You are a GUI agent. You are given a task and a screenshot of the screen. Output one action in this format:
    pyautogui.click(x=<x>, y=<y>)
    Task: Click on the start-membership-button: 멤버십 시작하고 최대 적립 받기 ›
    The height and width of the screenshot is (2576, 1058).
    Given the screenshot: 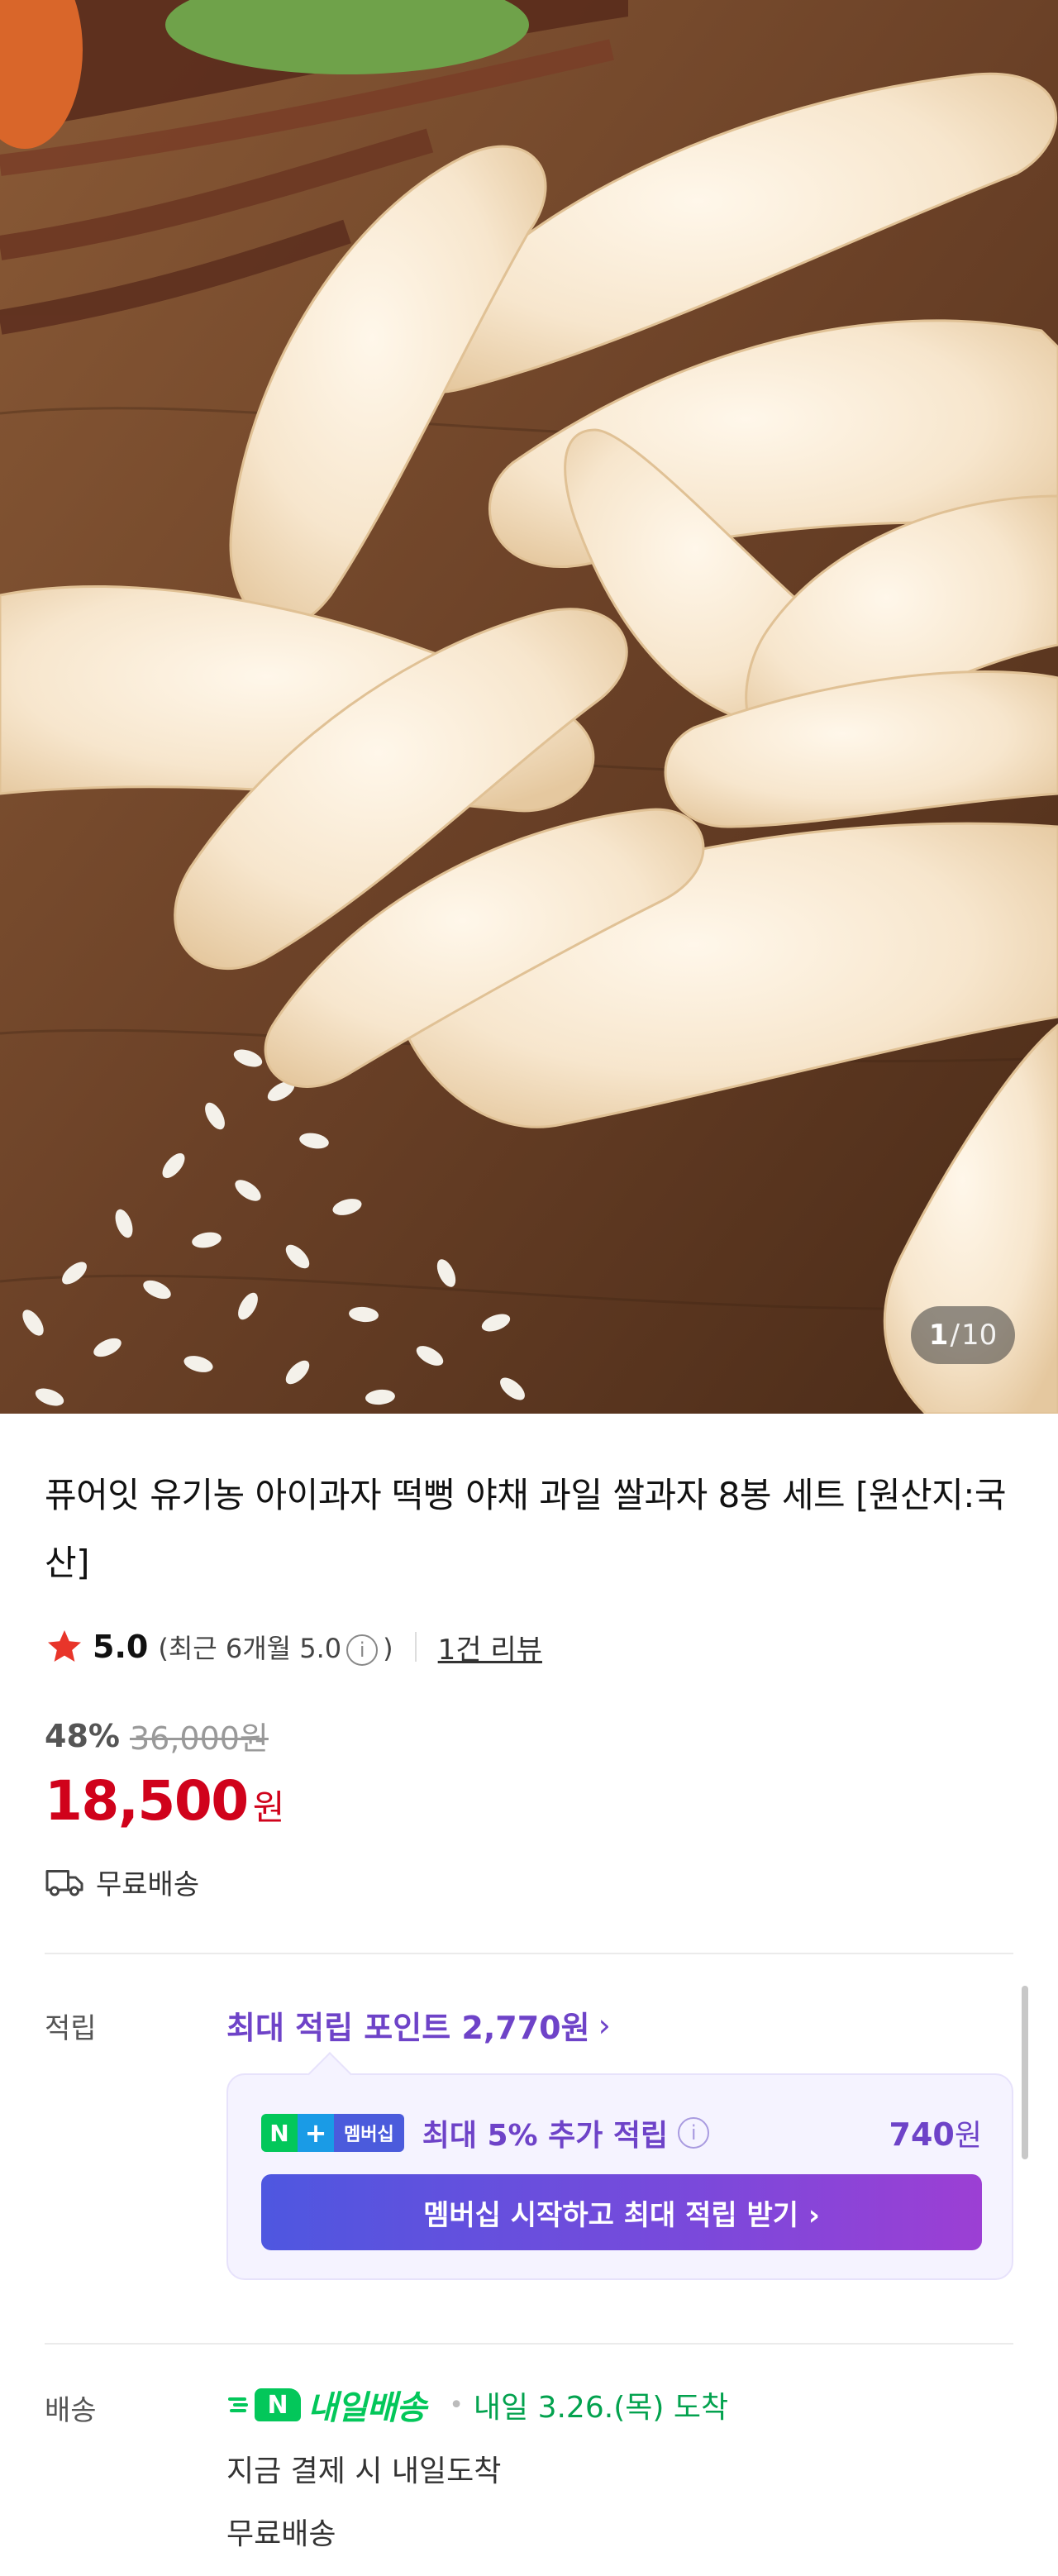 What is the action you would take?
    pyautogui.click(x=621, y=2212)
    